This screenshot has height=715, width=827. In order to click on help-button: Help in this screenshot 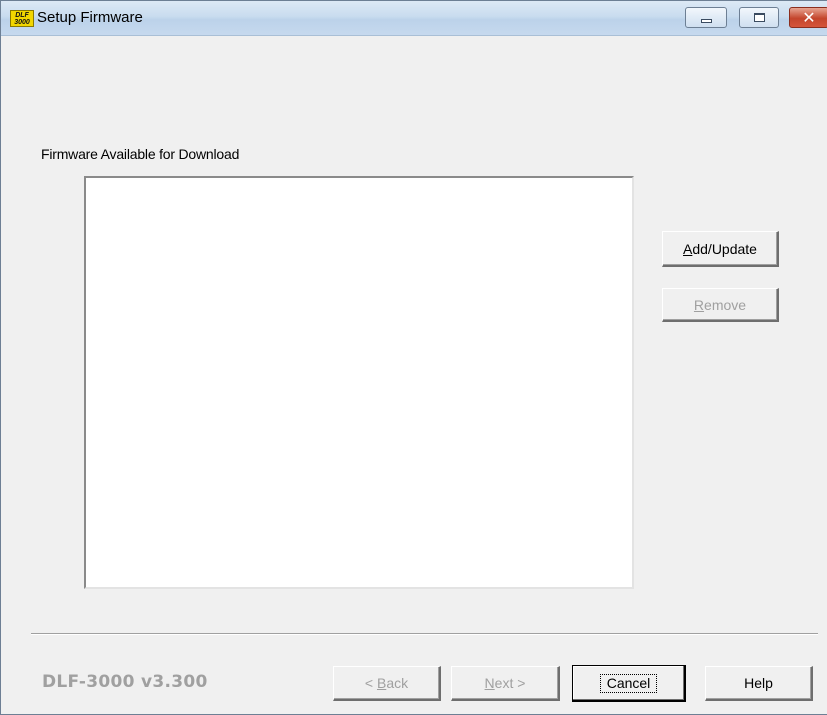, I will do `click(759, 683)`.